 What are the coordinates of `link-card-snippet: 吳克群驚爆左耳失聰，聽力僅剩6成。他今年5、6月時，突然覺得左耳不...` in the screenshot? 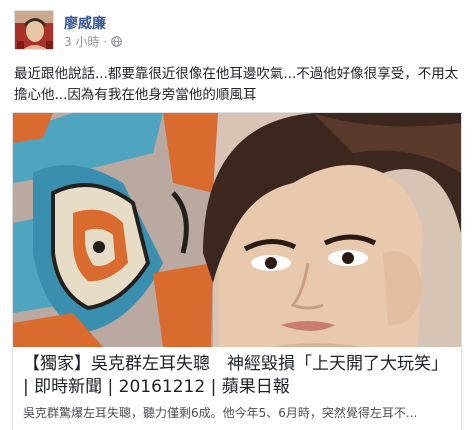 It's located at (238, 413).